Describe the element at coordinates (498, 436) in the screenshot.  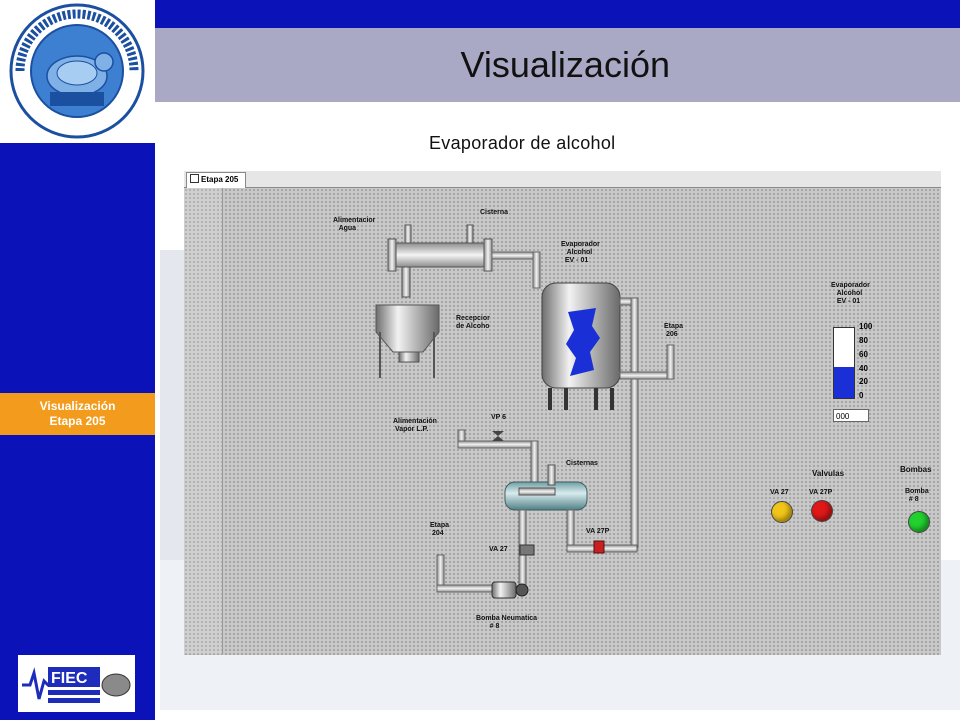
I see `valve-vp6-icon` at that location.